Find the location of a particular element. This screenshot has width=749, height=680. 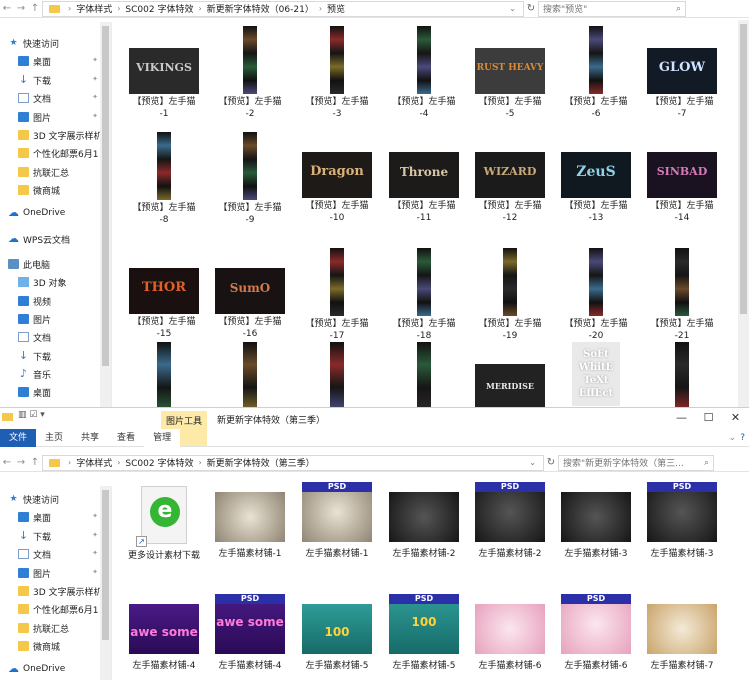

nav-item: ☁ WPS云文档 is located at coordinates (50, 239).